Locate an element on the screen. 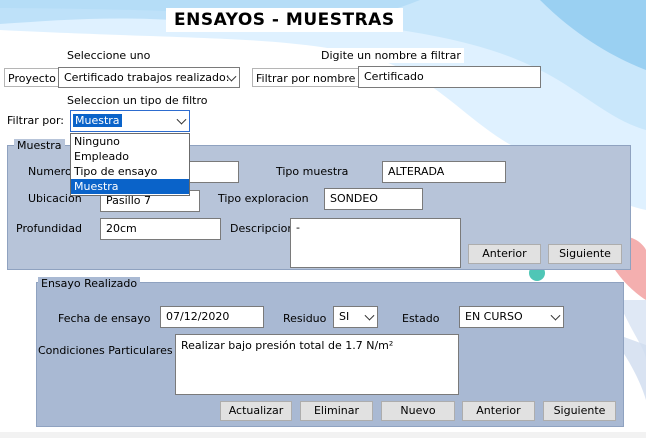  profundidad-input: 20cm is located at coordinates (160, 229).